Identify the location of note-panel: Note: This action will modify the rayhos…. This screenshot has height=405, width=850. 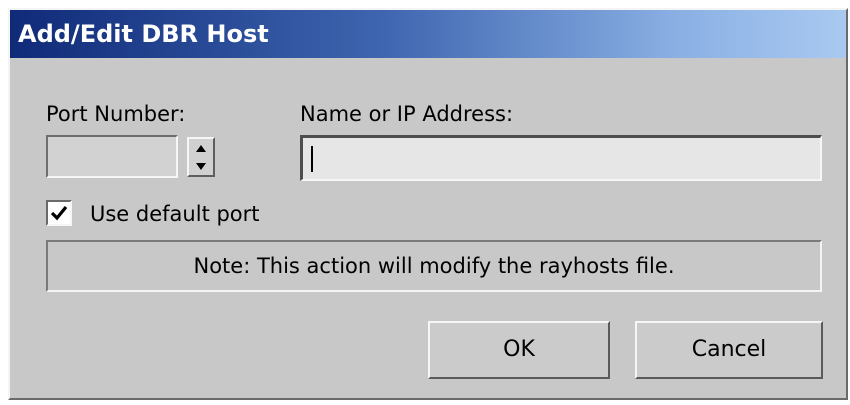
(434, 266).